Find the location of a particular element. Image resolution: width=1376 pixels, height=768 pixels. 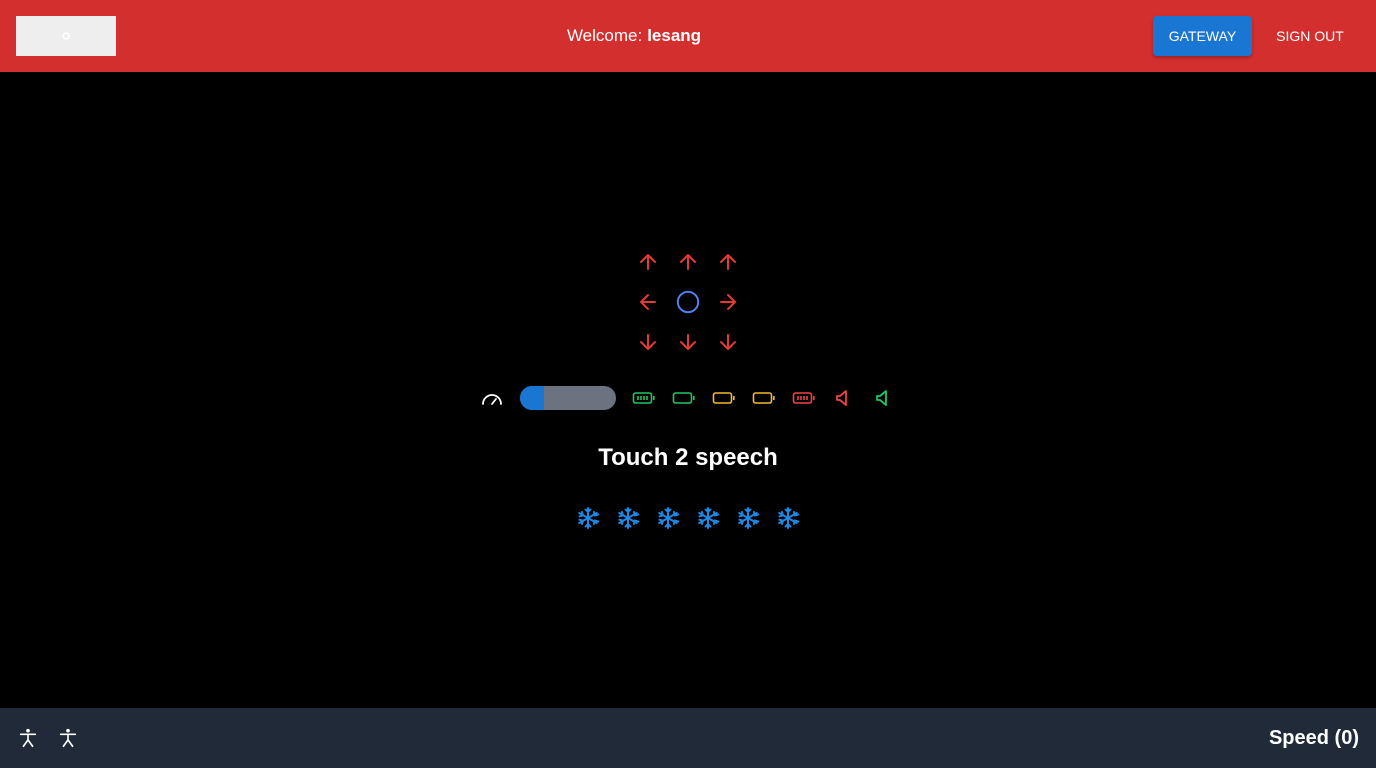

turn-right-button is located at coordinates (728, 302).